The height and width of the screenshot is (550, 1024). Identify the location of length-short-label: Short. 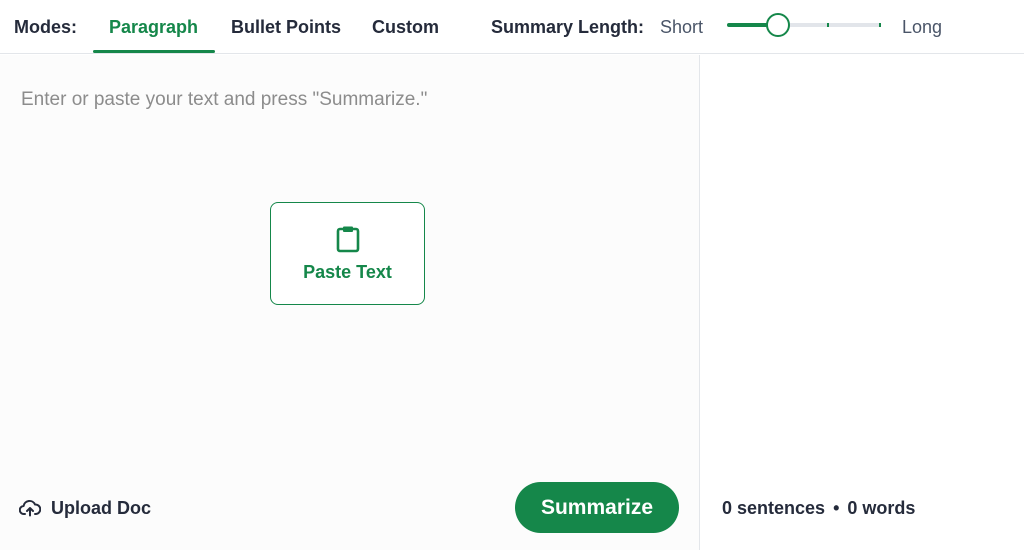
(682, 27).